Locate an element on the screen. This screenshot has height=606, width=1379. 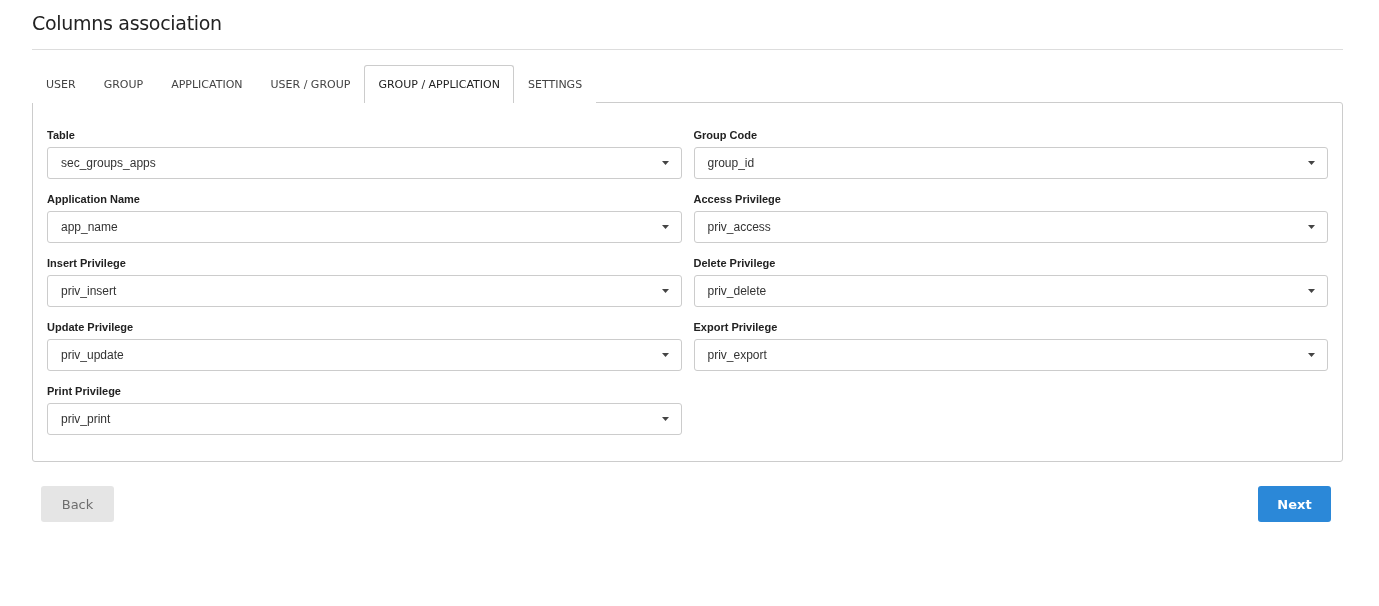
select-field: priv_update is located at coordinates (364, 355).